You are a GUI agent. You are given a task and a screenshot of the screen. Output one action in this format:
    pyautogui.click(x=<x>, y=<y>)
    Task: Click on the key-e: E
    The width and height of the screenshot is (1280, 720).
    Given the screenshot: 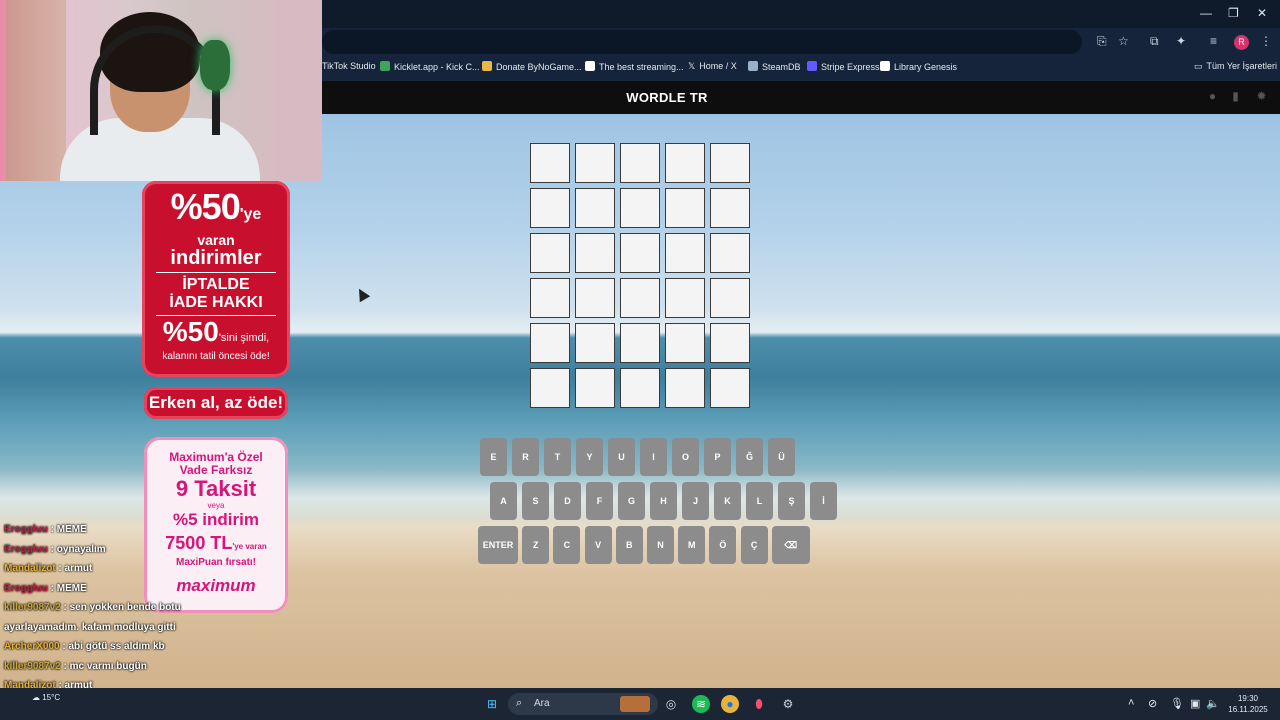 What is the action you would take?
    pyautogui.click(x=493, y=457)
    